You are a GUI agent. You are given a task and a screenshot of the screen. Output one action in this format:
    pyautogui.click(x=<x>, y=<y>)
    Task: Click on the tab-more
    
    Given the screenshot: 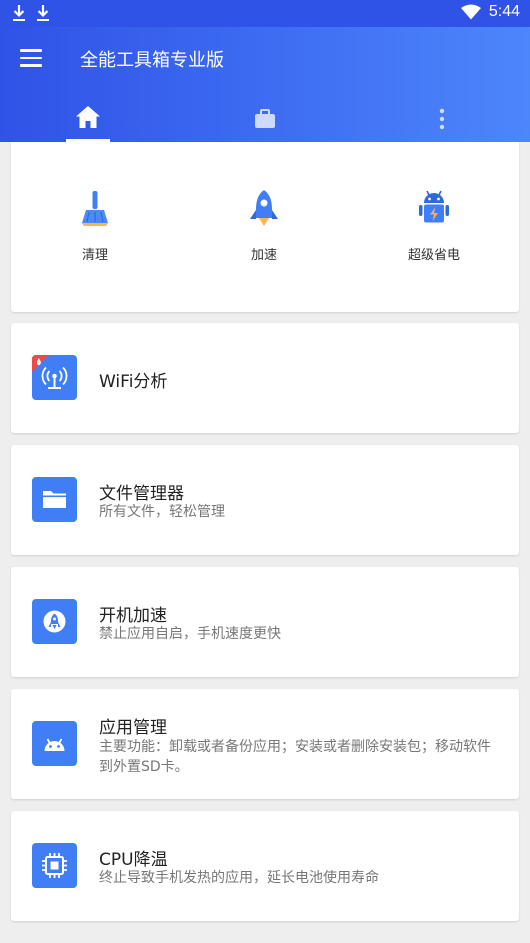 What is the action you would take?
    pyautogui.click(x=442, y=122)
    